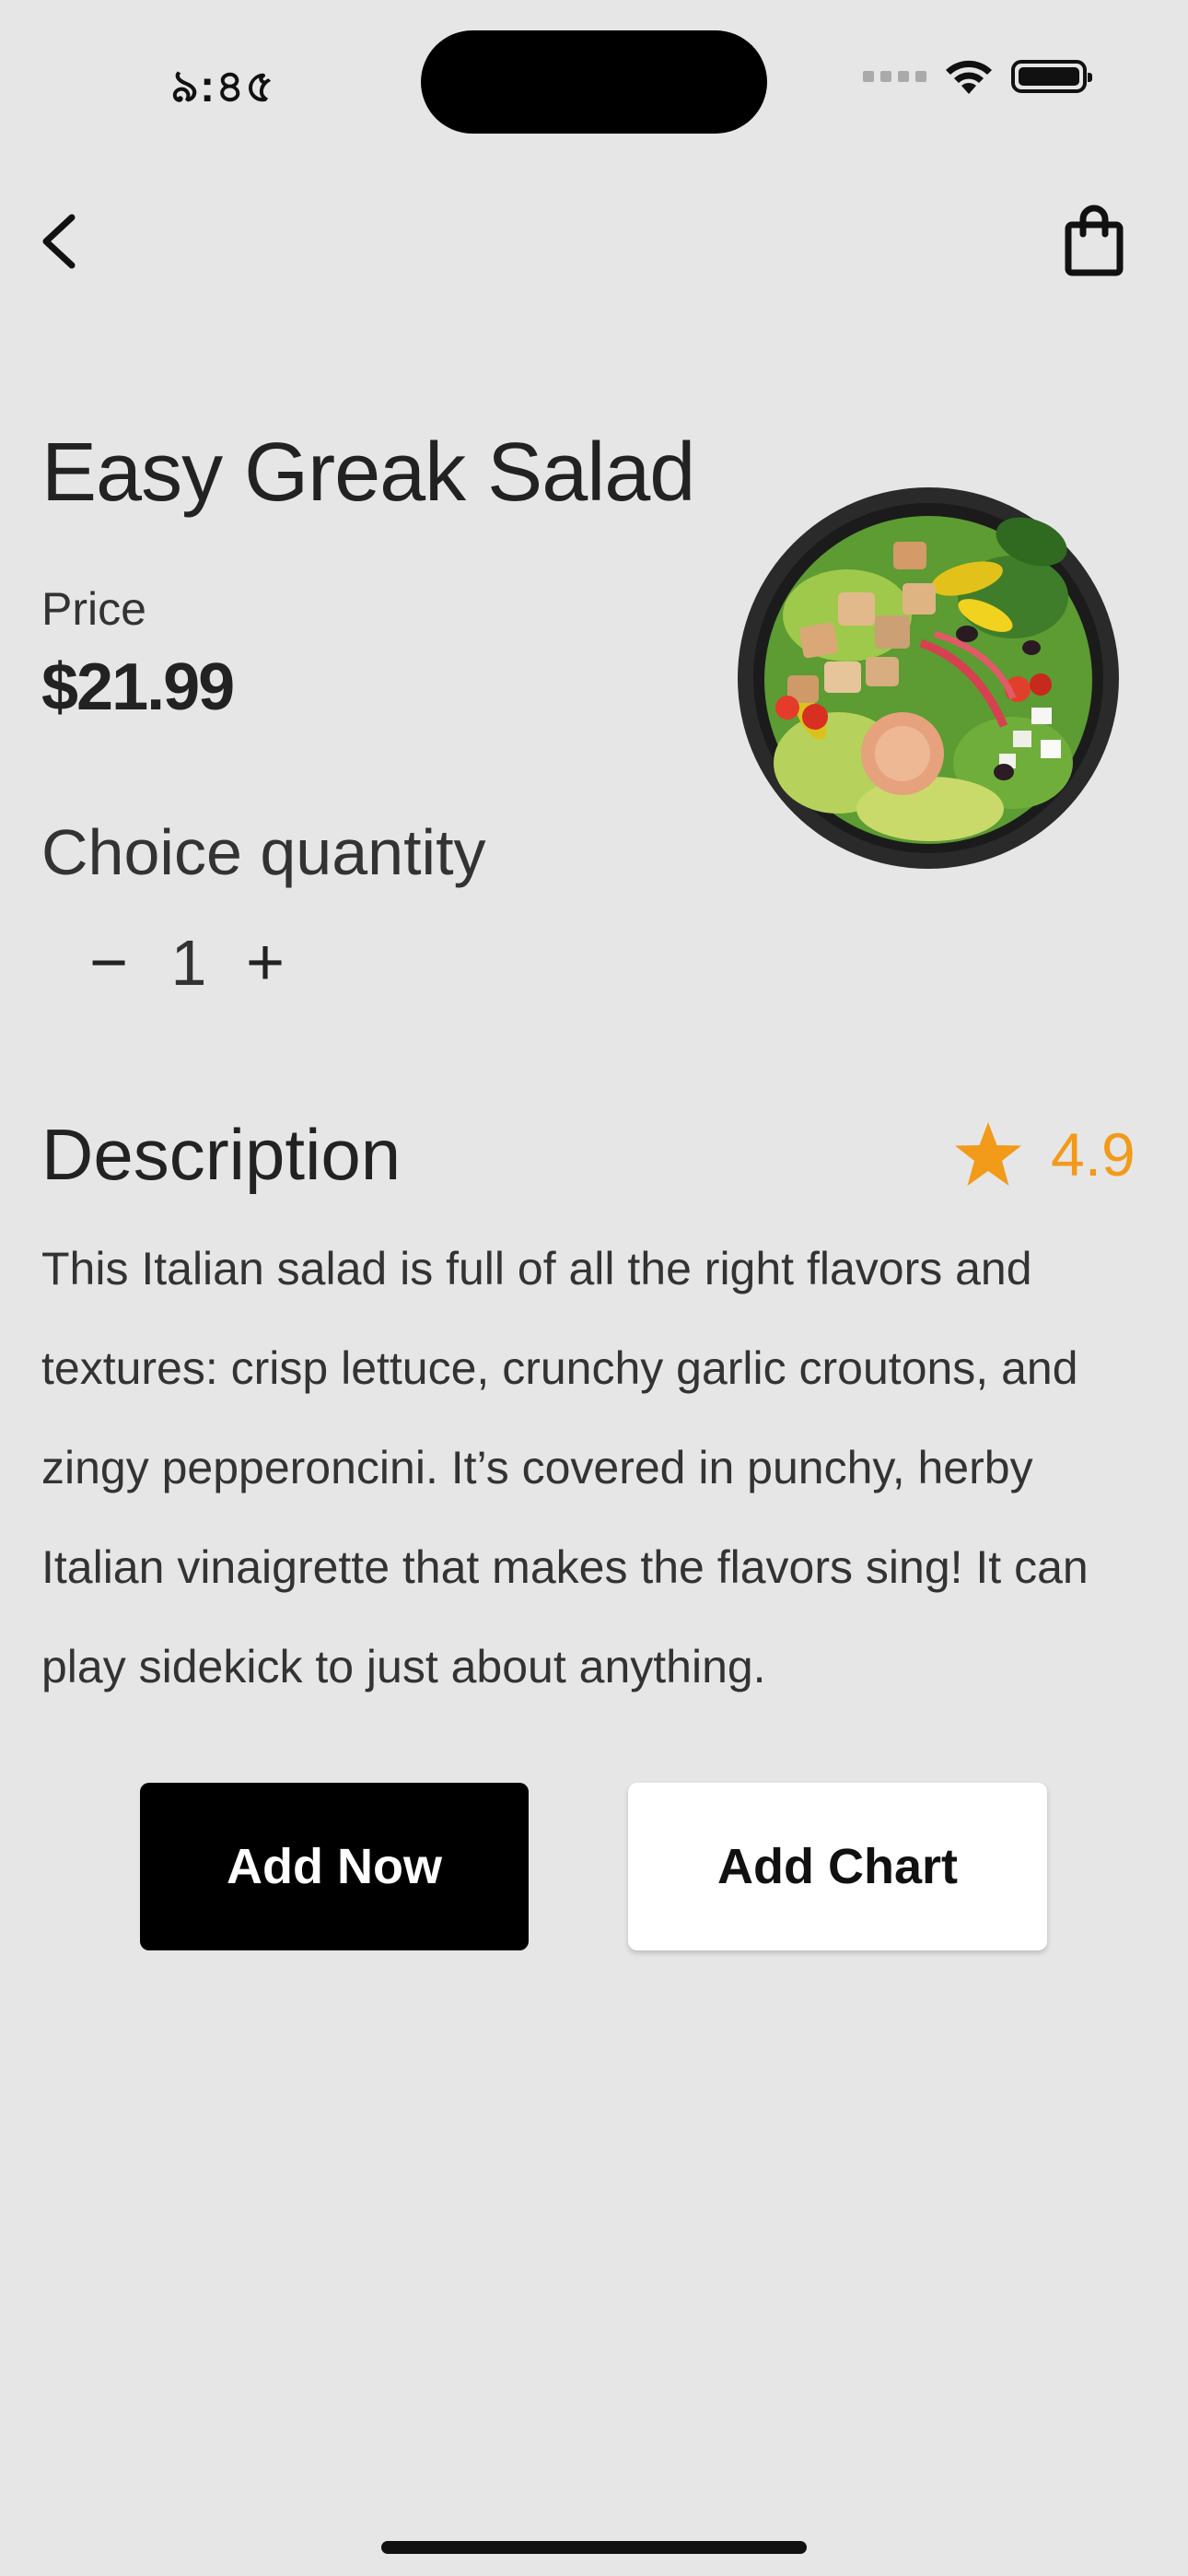 The width and height of the screenshot is (1188, 2576). I want to click on chevron-left-icon, so click(59, 241).